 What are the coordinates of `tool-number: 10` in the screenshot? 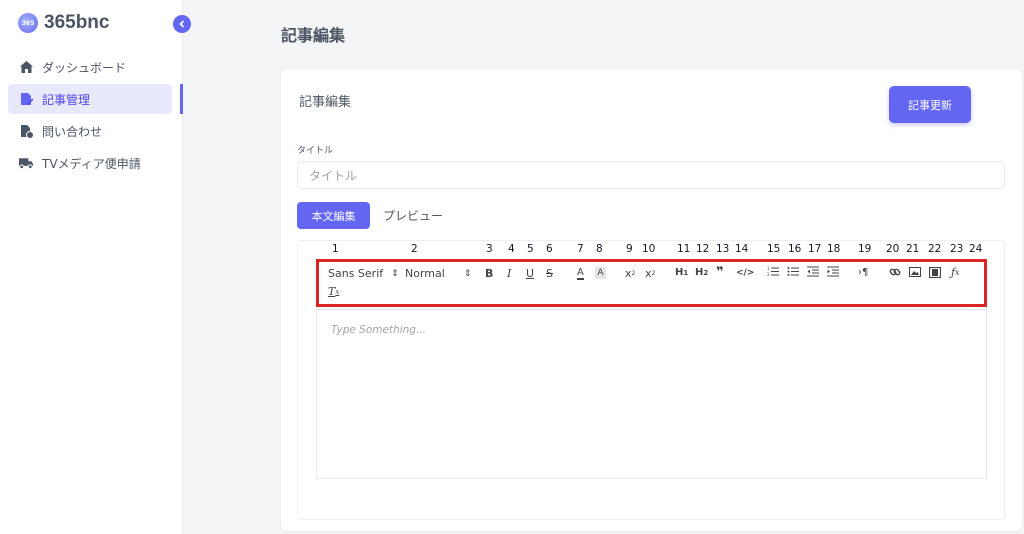 It's located at (649, 249).